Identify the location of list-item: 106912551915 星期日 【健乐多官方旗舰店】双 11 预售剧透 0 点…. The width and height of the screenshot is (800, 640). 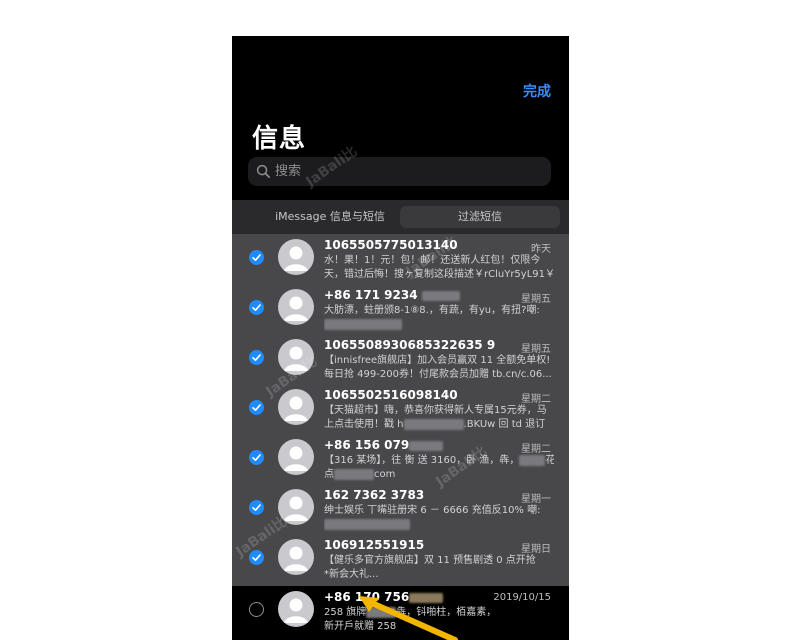
(400, 559).